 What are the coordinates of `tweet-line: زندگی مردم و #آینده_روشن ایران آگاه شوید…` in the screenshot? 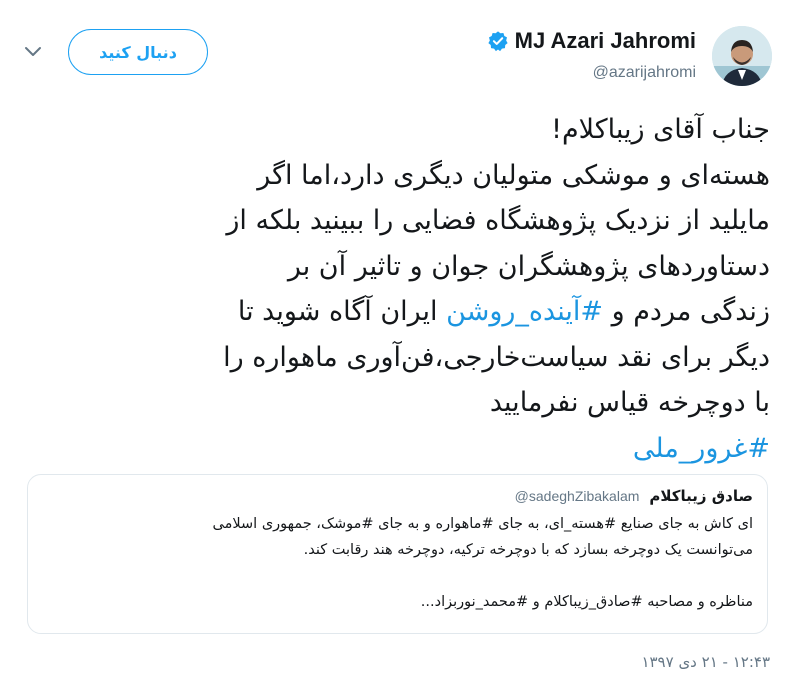 It's located at (399, 312).